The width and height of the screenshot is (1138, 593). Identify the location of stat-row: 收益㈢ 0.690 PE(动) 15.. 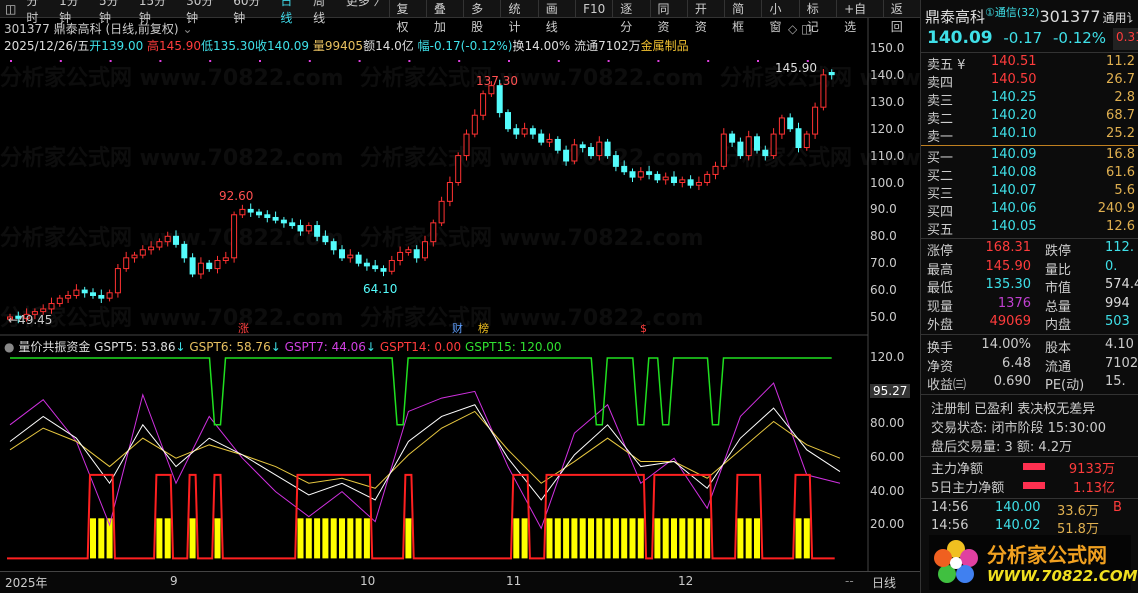
(1026, 383).